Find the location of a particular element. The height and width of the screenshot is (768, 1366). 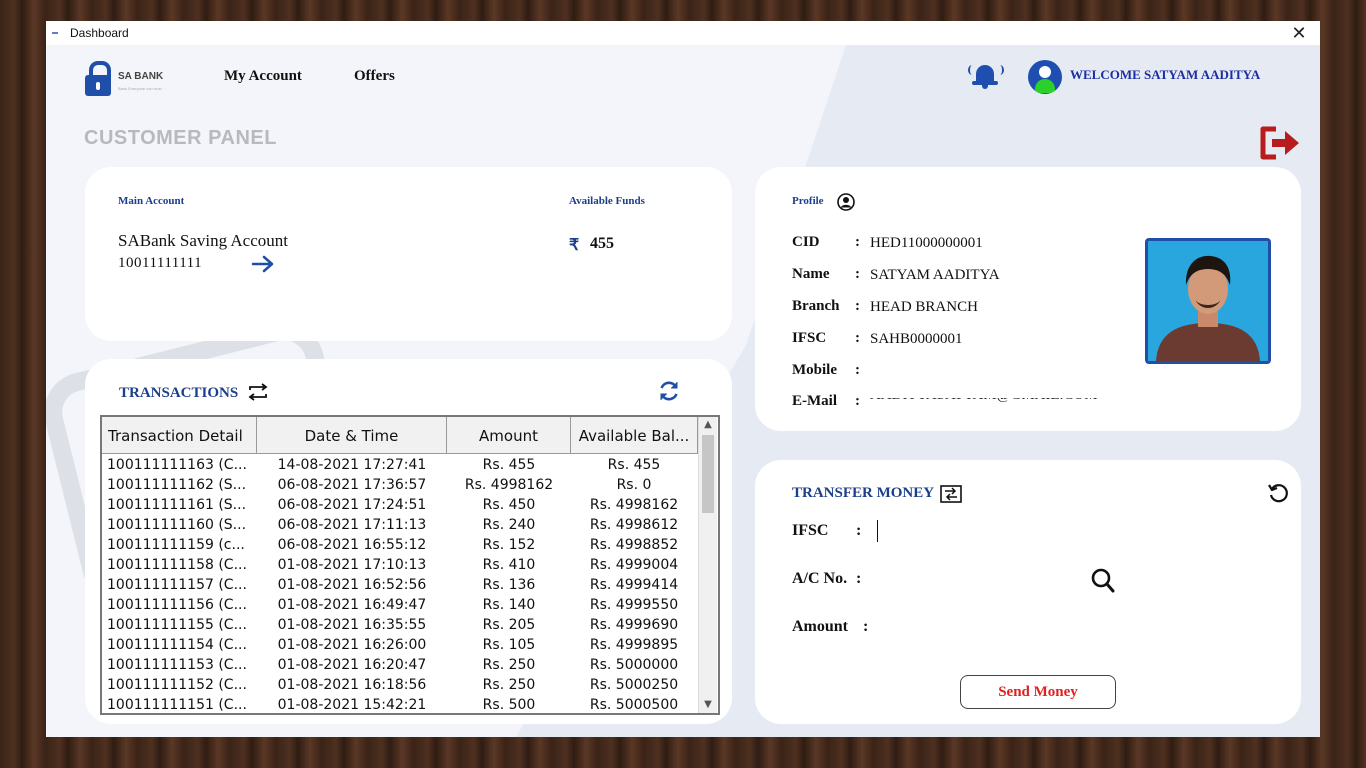

user-avatar-icon is located at coordinates (1045, 77).